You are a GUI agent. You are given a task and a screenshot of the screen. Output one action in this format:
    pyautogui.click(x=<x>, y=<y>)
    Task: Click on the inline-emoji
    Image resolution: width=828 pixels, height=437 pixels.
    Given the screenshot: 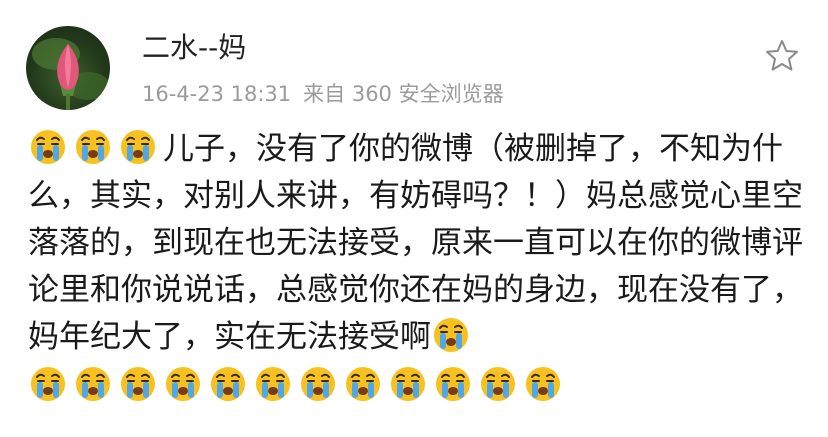 What is the action you would take?
    pyautogui.click(x=453, y=336)
    